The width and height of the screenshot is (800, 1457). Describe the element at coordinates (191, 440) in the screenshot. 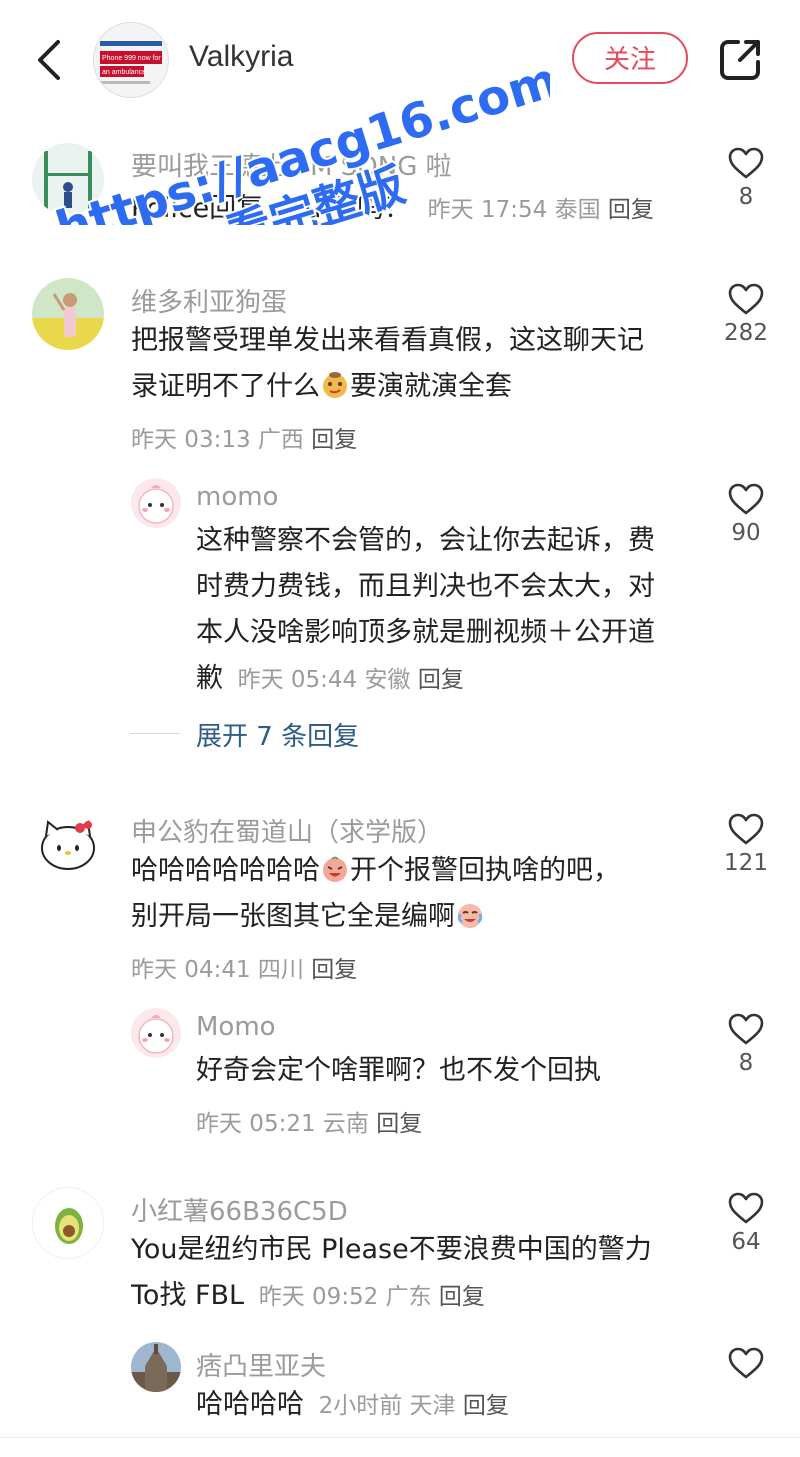

I see `comment-time: 昨天 03:13` at that location.